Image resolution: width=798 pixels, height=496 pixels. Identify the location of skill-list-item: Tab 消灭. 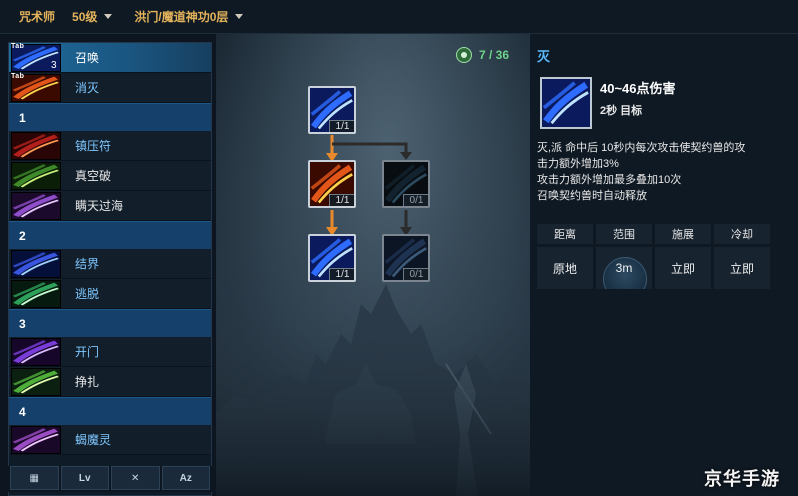
(110, 88).